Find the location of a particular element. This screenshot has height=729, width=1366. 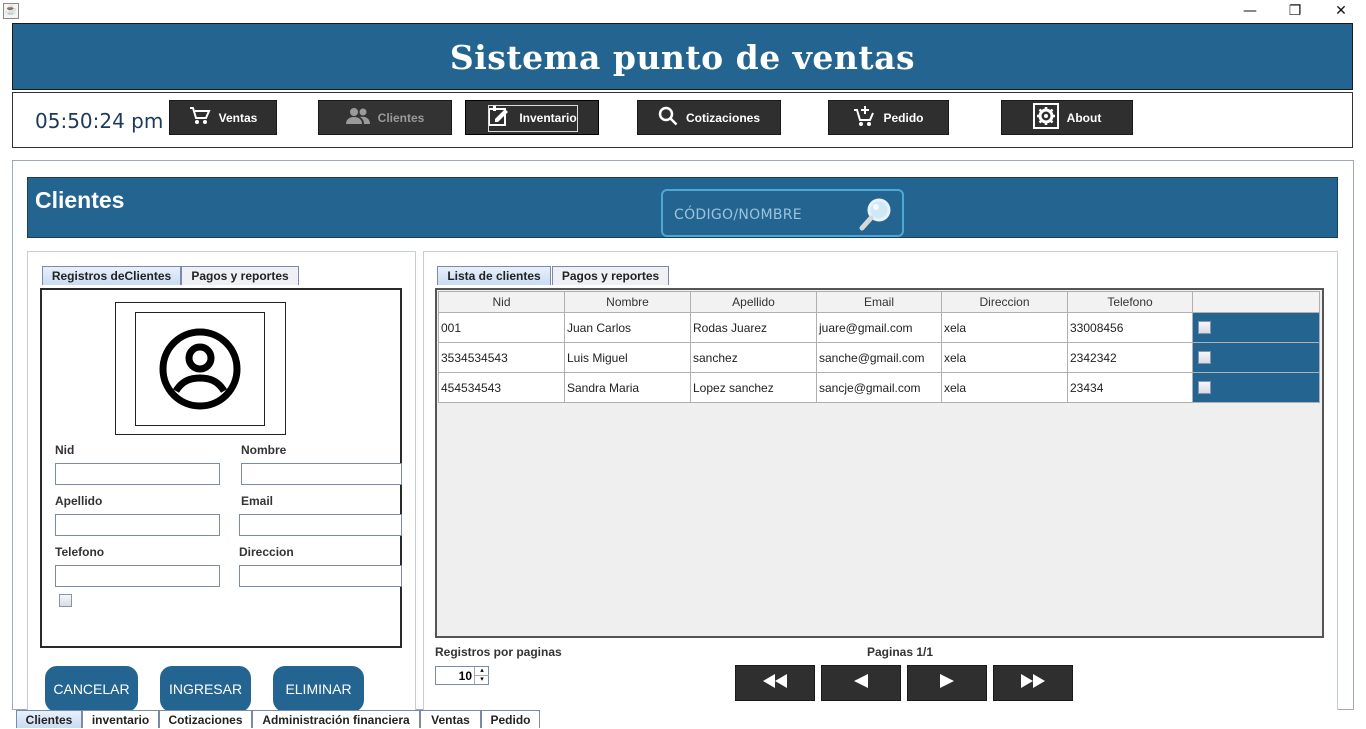

close-button: ✕ is located at coordinates (1341, 11).